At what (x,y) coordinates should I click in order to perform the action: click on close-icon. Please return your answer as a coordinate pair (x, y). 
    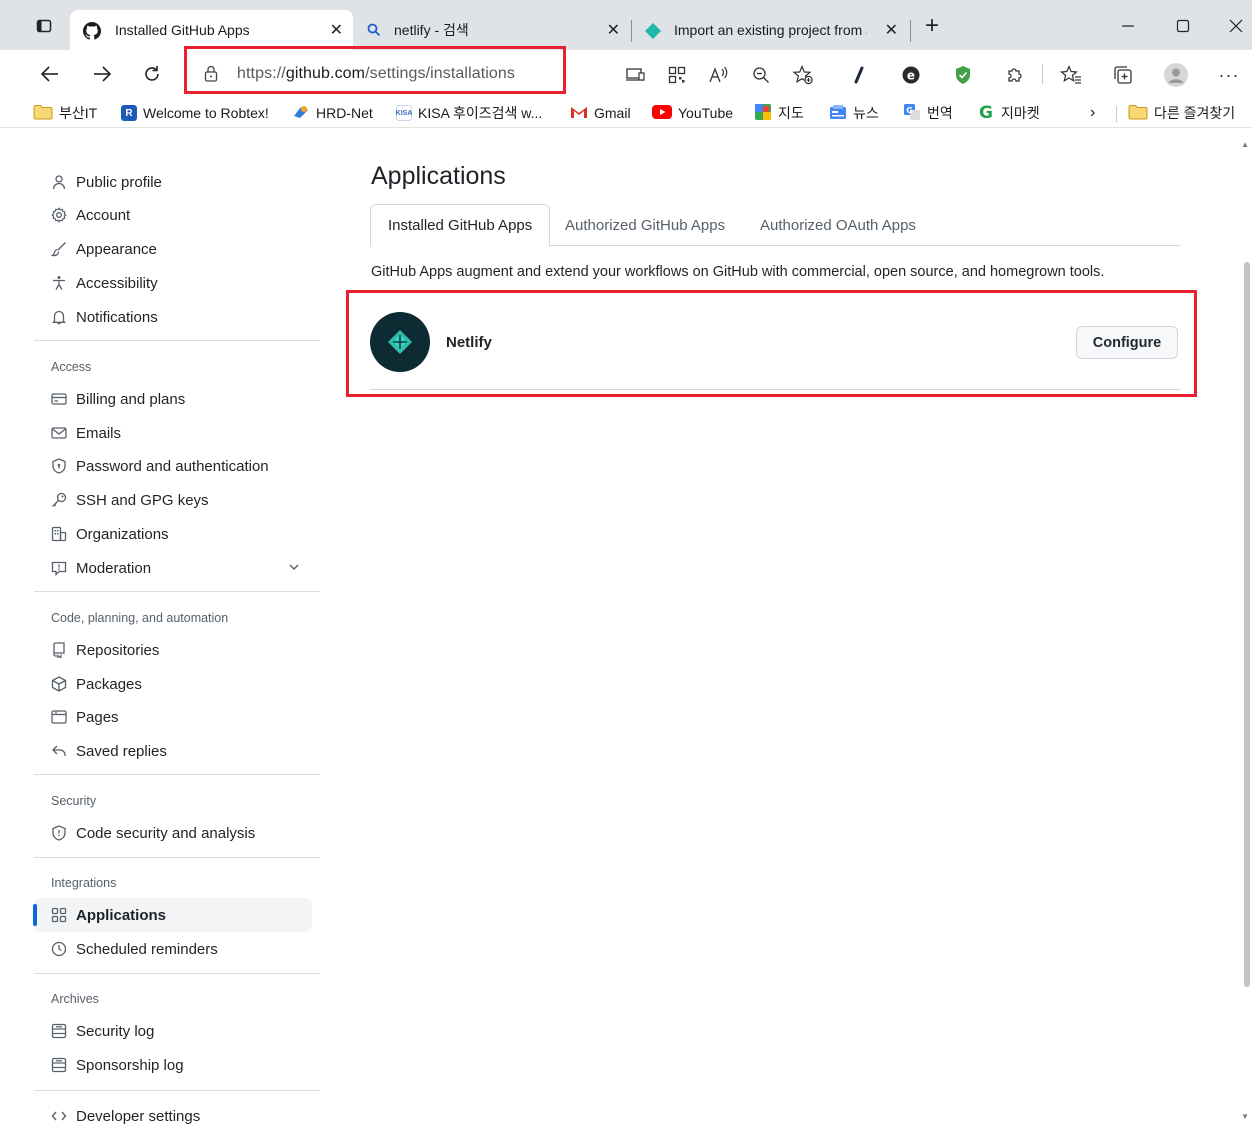
    Looking at the image, I should click on (1236, 26).